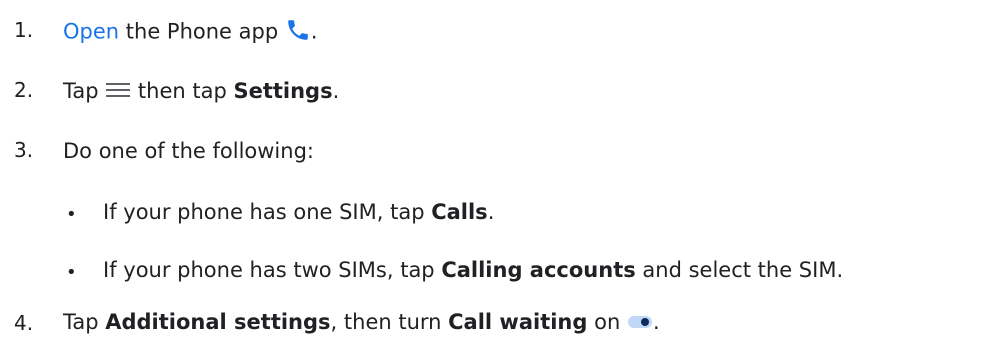 The width and height of the screenshot is (986, 341). What do you see at coordinates (298, 32) in the screenshot?
I see `phone-icon` at bounding box center [298, 32].